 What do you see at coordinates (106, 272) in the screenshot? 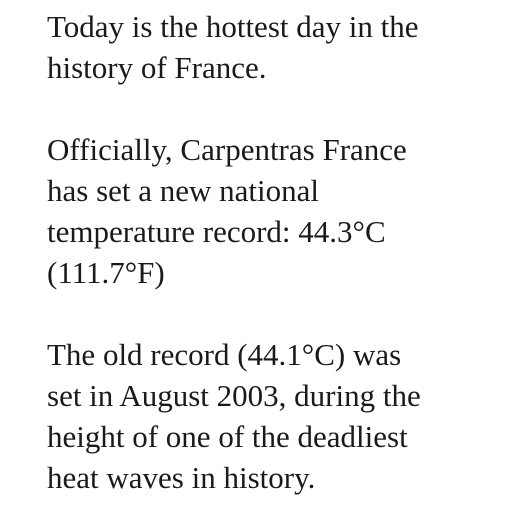
I see `text-line: (111.7°F)` at bounding box center [106, 272].